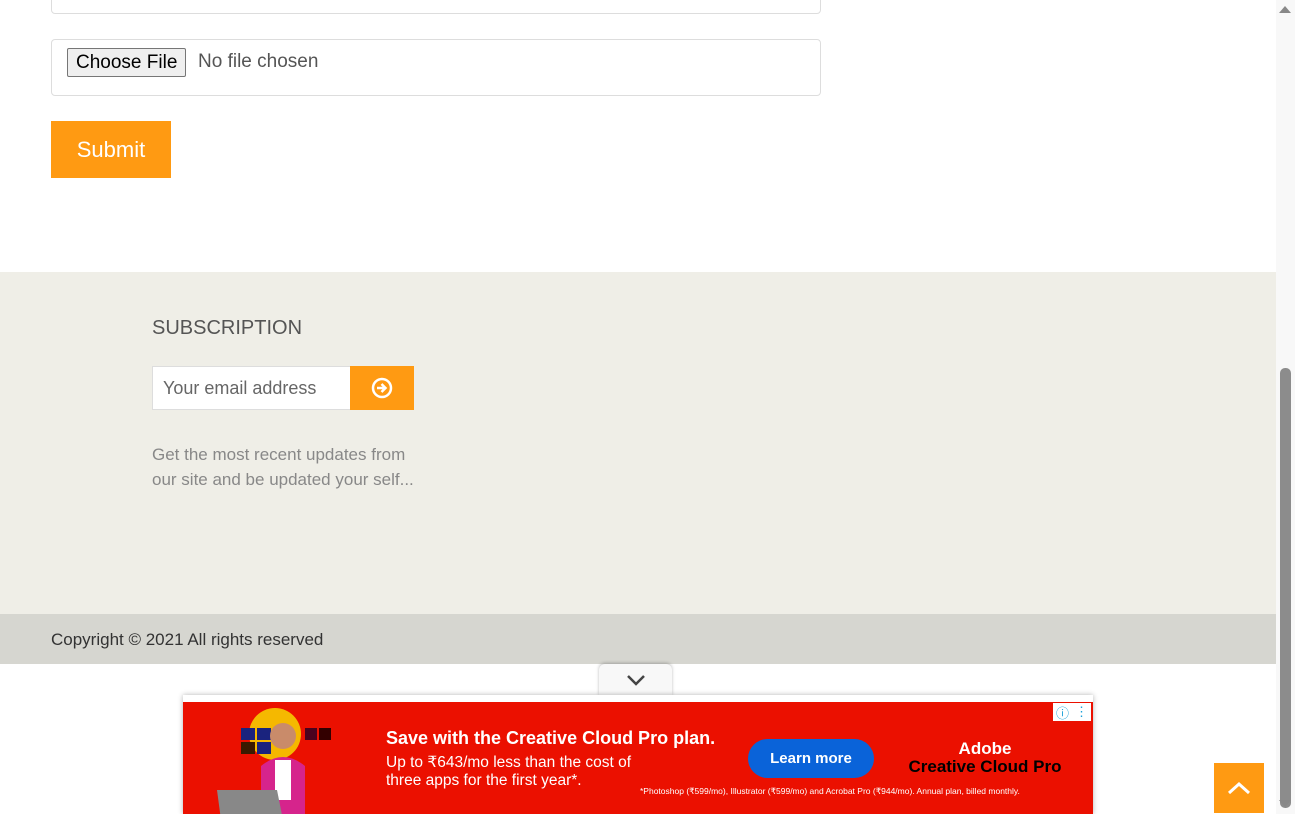 The image size is (1295, 814). Describe the element at coordinates (1062, 712) in the screenshot. I see `info-icon: ⓘ` at that location.